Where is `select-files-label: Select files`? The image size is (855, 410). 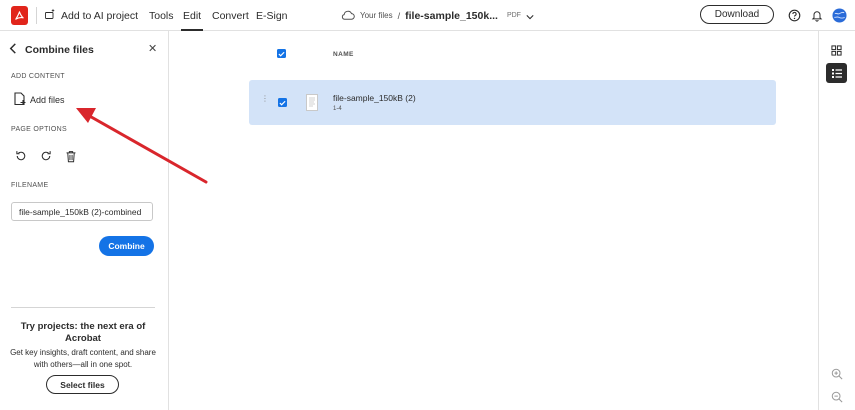
select-files-label: Select files is located at coordinates (82, 384).